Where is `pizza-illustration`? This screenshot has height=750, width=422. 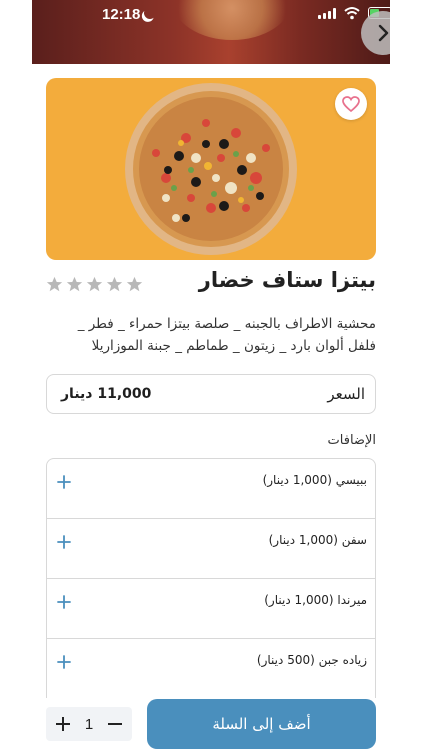
pizza-illustration is located at coordinates (211, 169).